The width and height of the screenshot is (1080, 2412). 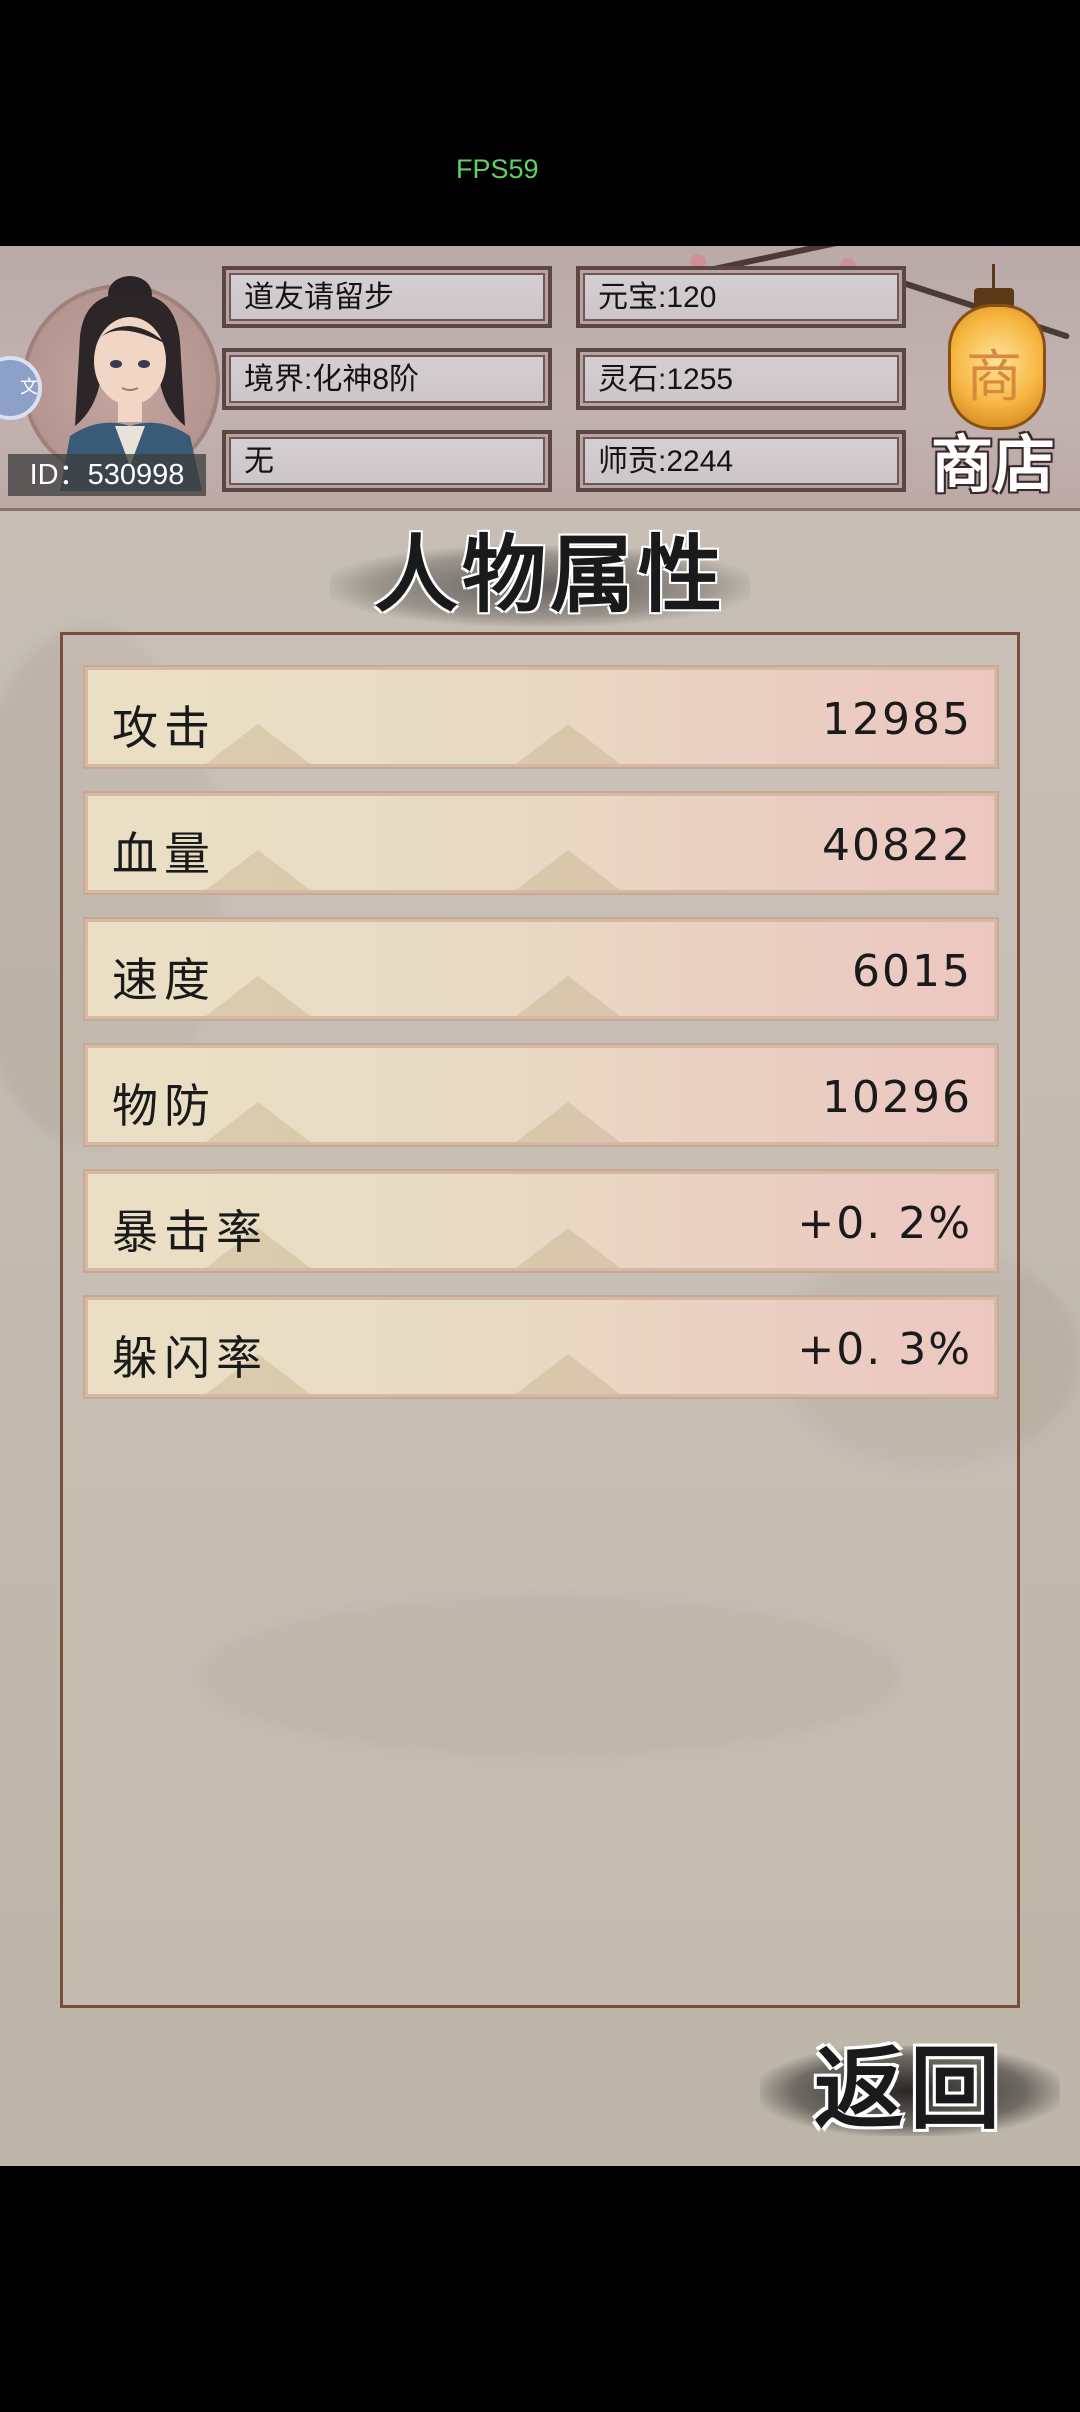 I want to click on stat-value: +0. 3%, so click(x=884, y=1349).